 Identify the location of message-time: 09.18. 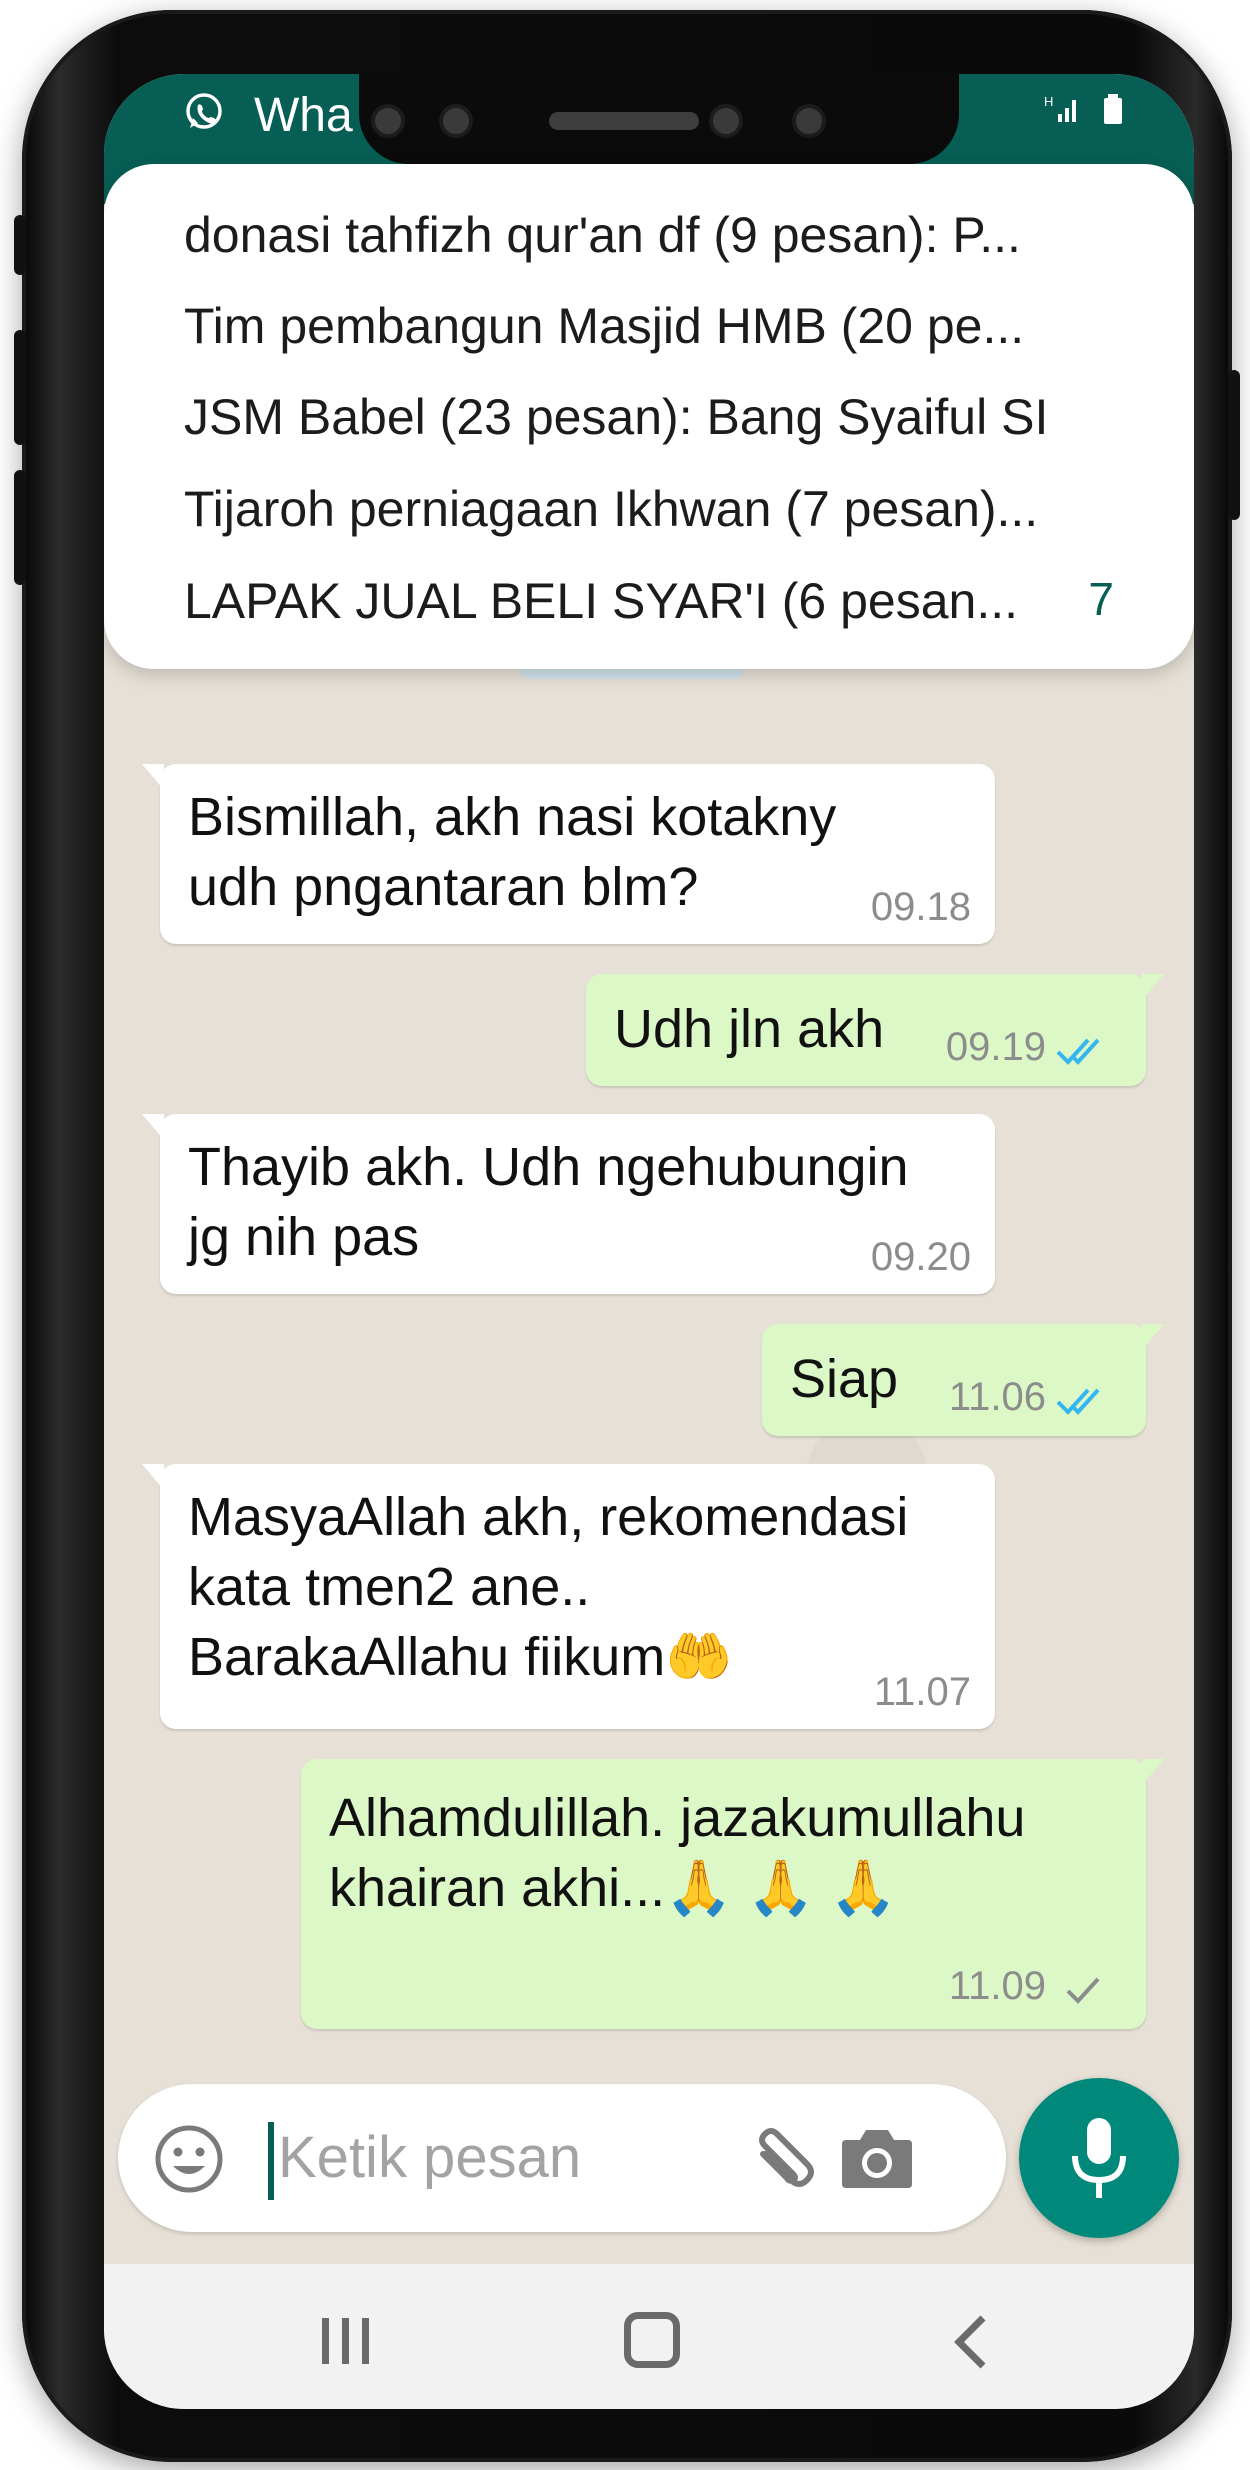
(920, 907).